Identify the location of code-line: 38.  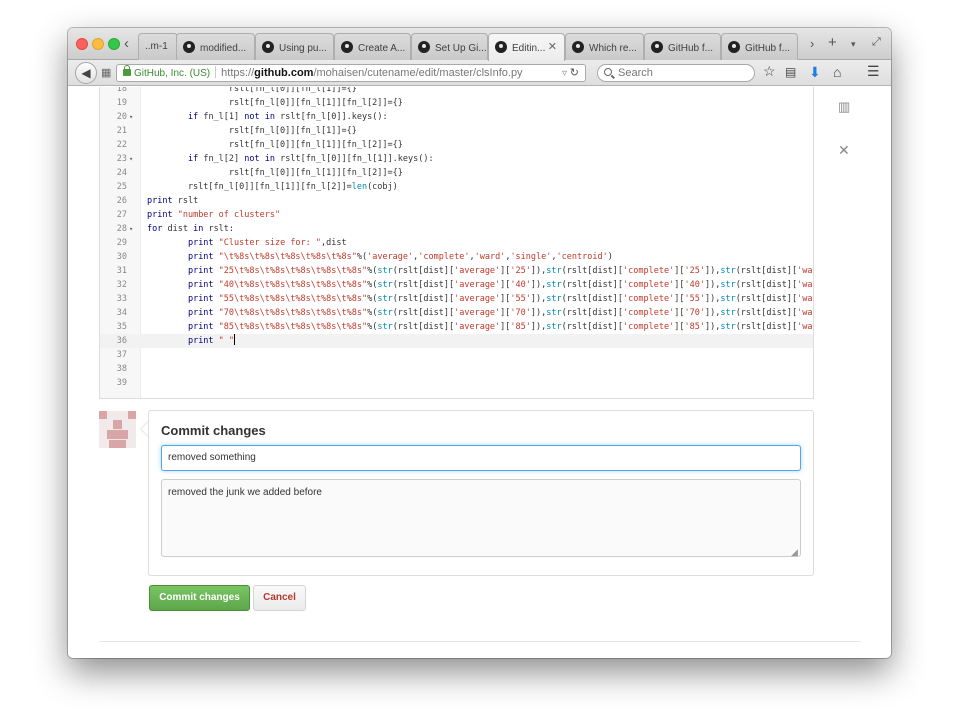
(456, 369).